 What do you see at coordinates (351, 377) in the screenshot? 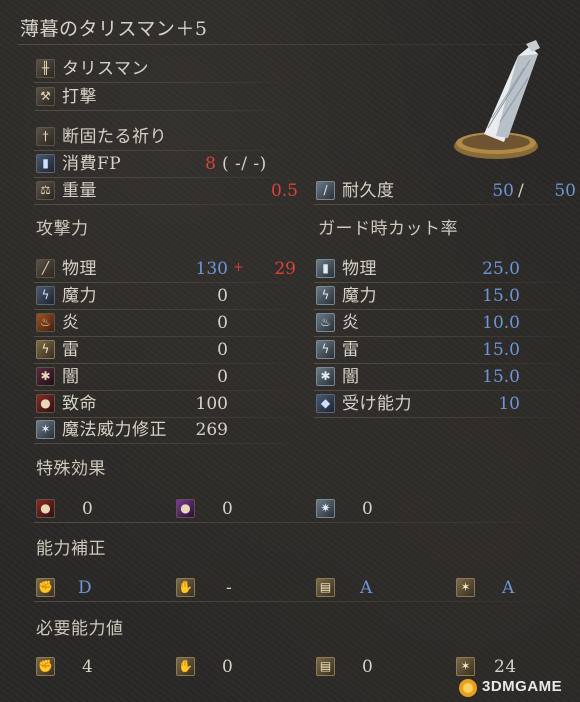
I see `dark-guard-label: 闇` at bounding box center [351, 377].